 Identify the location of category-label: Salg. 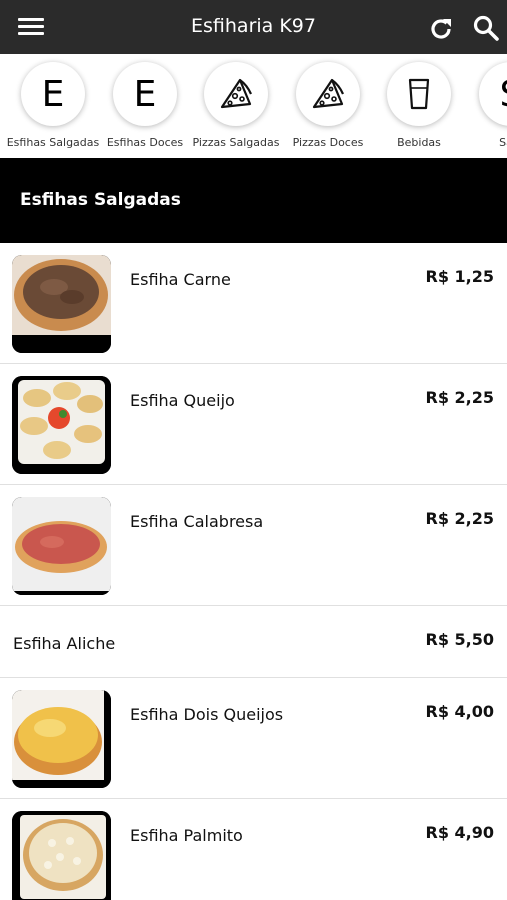
(503, 142).